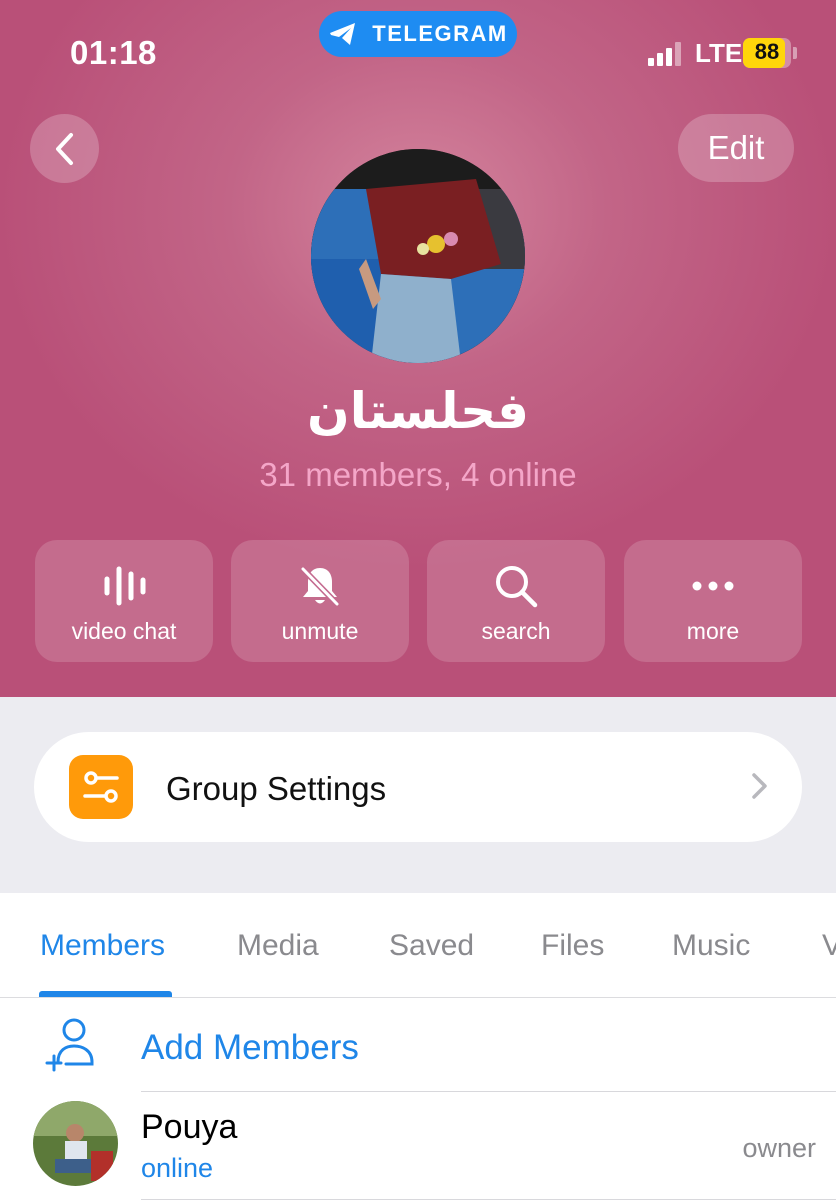 The image size is (836, 1200). What do you see at coordinates (101, 787) in the screenshot?
I see `sliders-icon` at bounding box center [101, 787].